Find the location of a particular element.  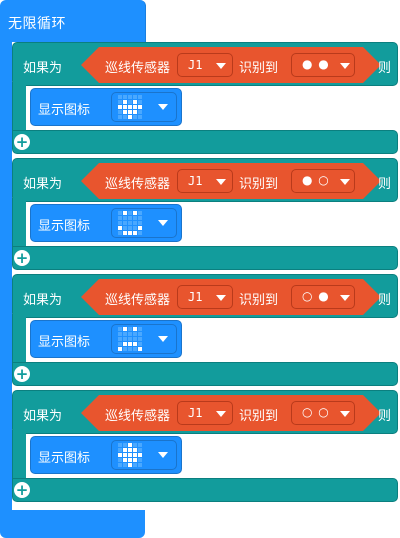

if-header: 如果为 巡线传感器 J1 识别到 ○ ● 则 is located at coordinates (205, 296).